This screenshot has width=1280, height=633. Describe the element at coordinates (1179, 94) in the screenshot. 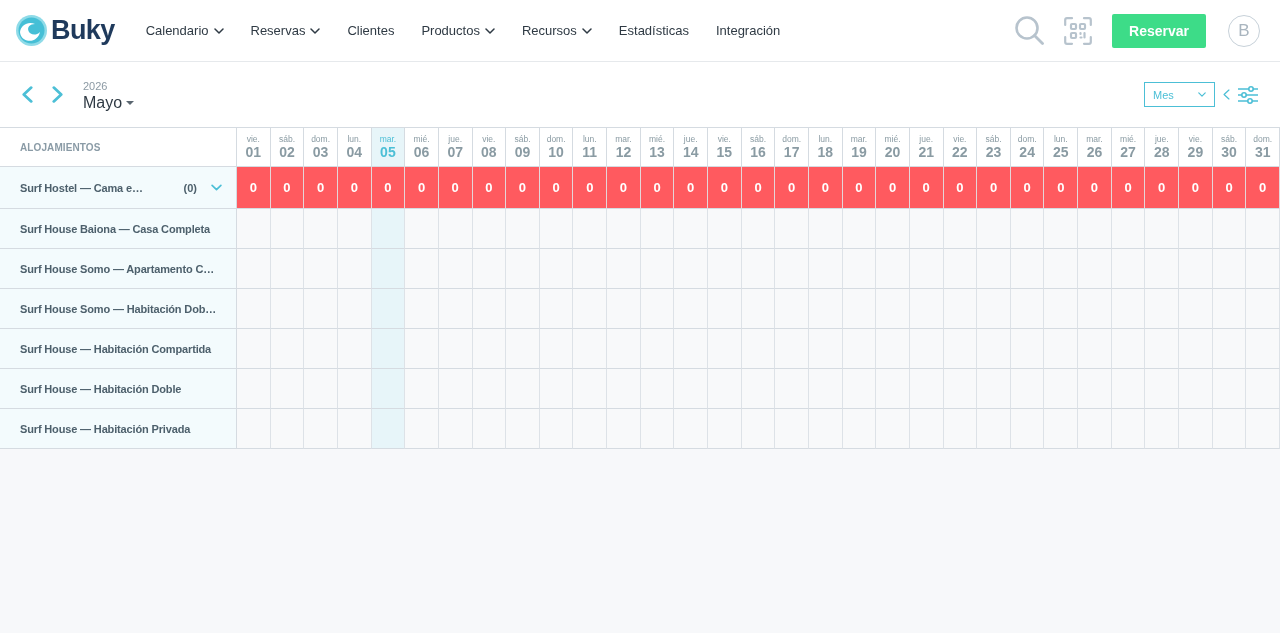

I see `view-select: Mes` at that location.